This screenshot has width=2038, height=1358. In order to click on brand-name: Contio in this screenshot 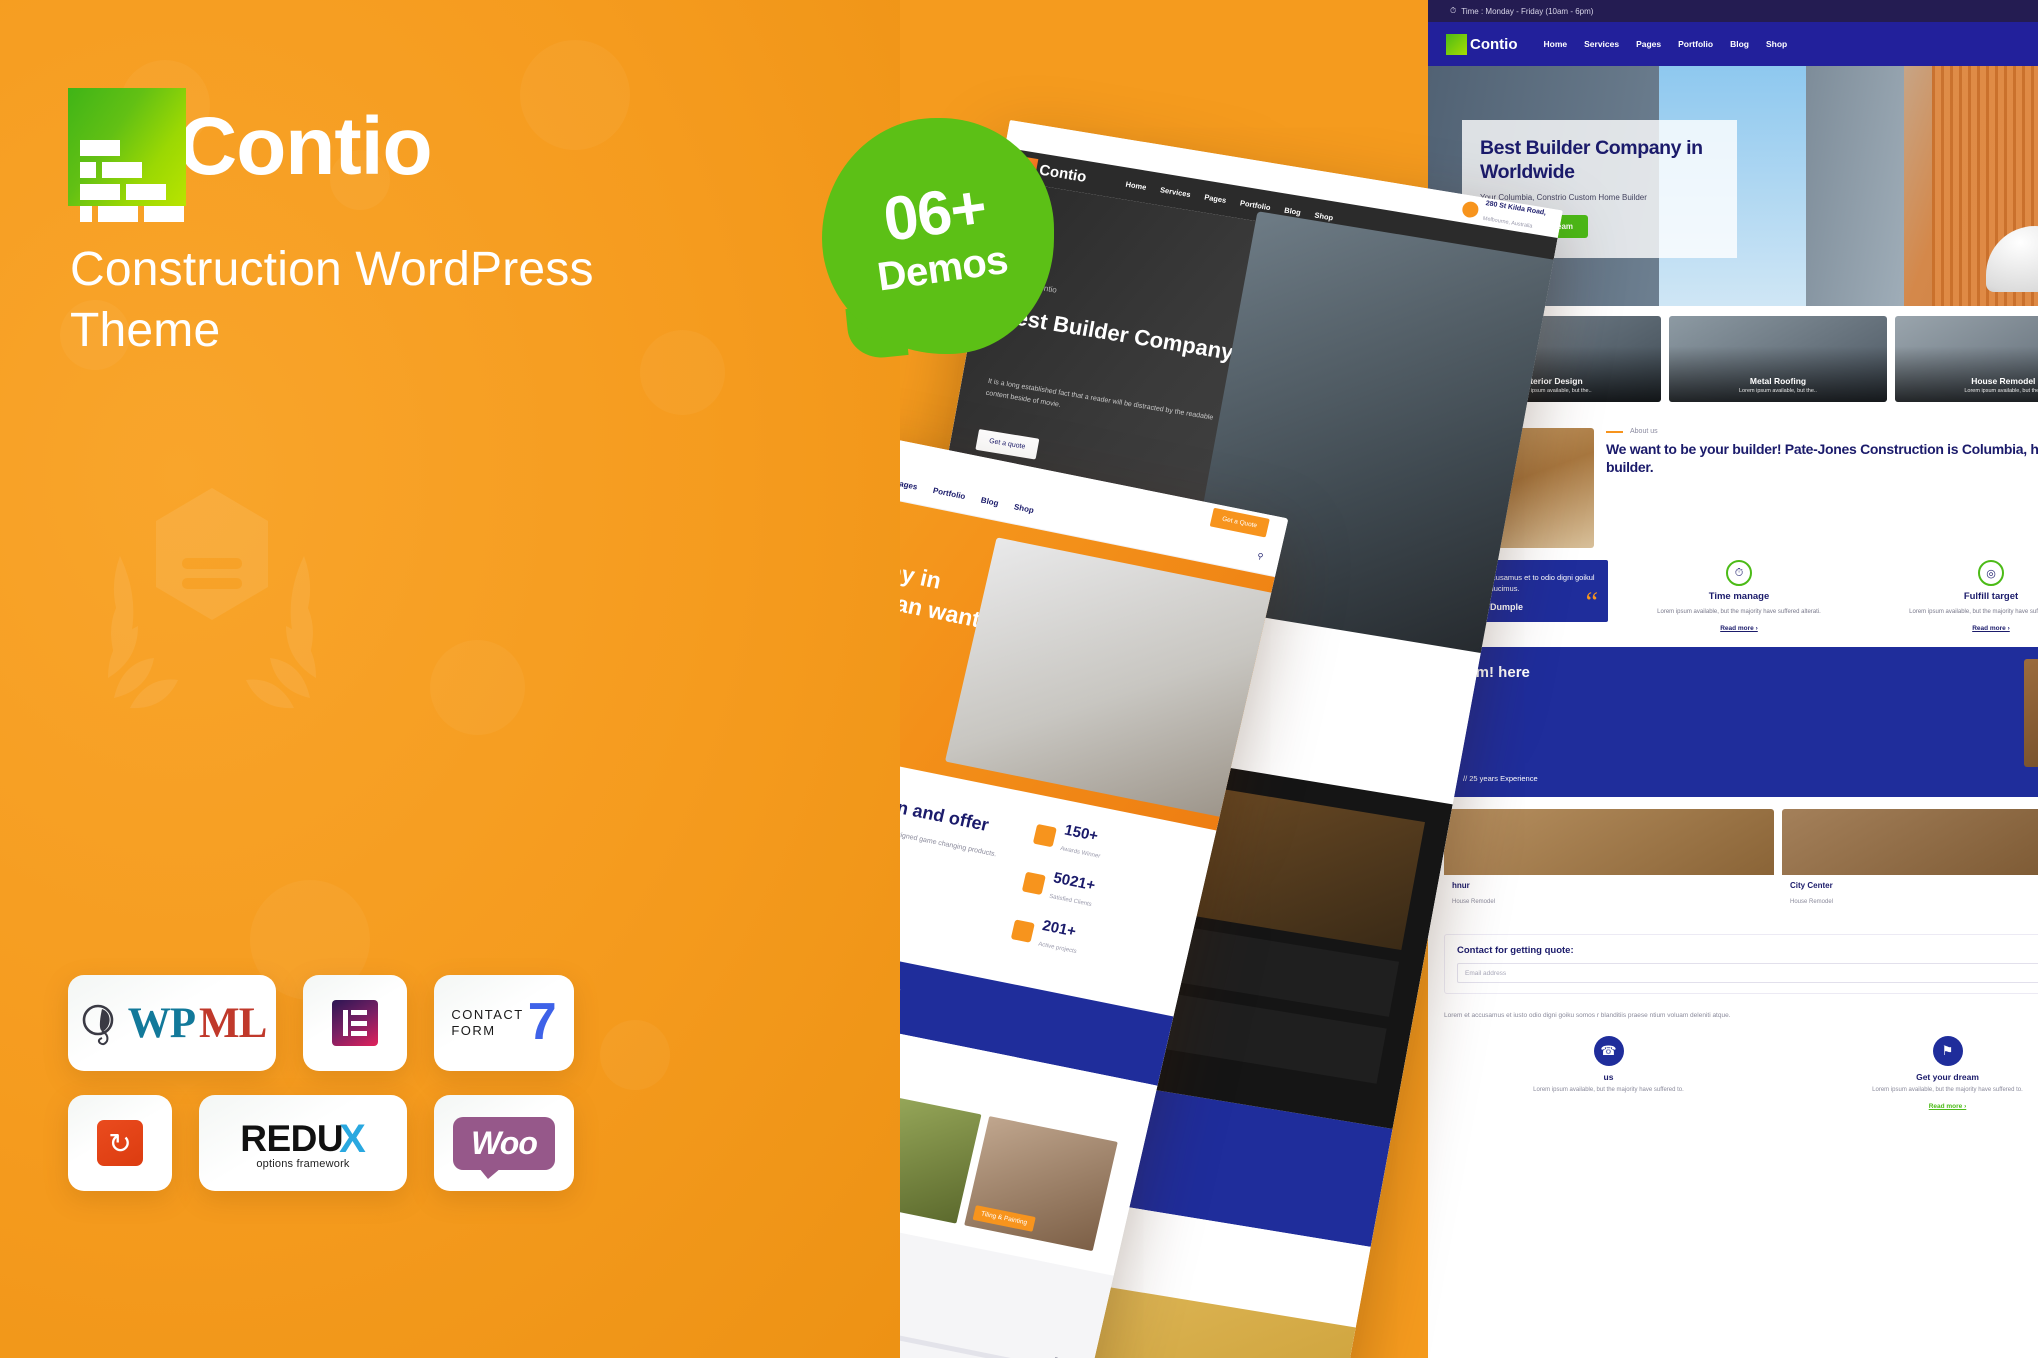, I will do `click(305, 146)`.